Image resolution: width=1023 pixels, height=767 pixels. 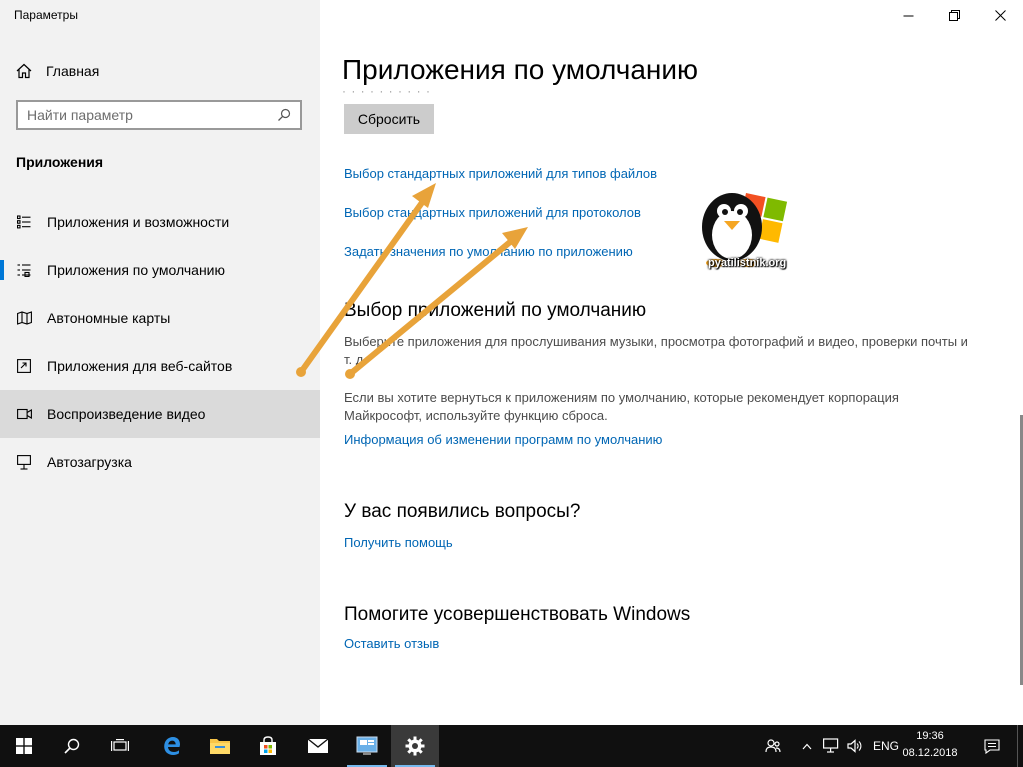 What do you see at coordinates (398, 542) in the screenshot?
I see `get-help-link: Получить помощь` at bounding box center [398, 542].